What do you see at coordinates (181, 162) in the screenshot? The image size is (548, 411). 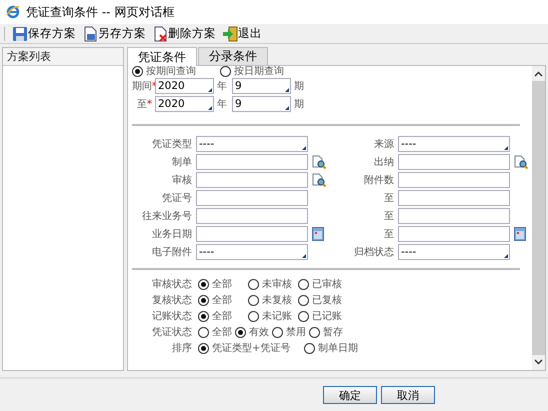 I see `field-label: 制单` at bounding box center [181, 162].